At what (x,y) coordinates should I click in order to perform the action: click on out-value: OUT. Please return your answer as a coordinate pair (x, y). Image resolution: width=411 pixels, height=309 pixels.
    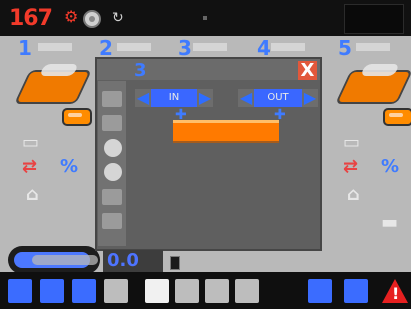
    Looking at the image, I should click on (278, 98).